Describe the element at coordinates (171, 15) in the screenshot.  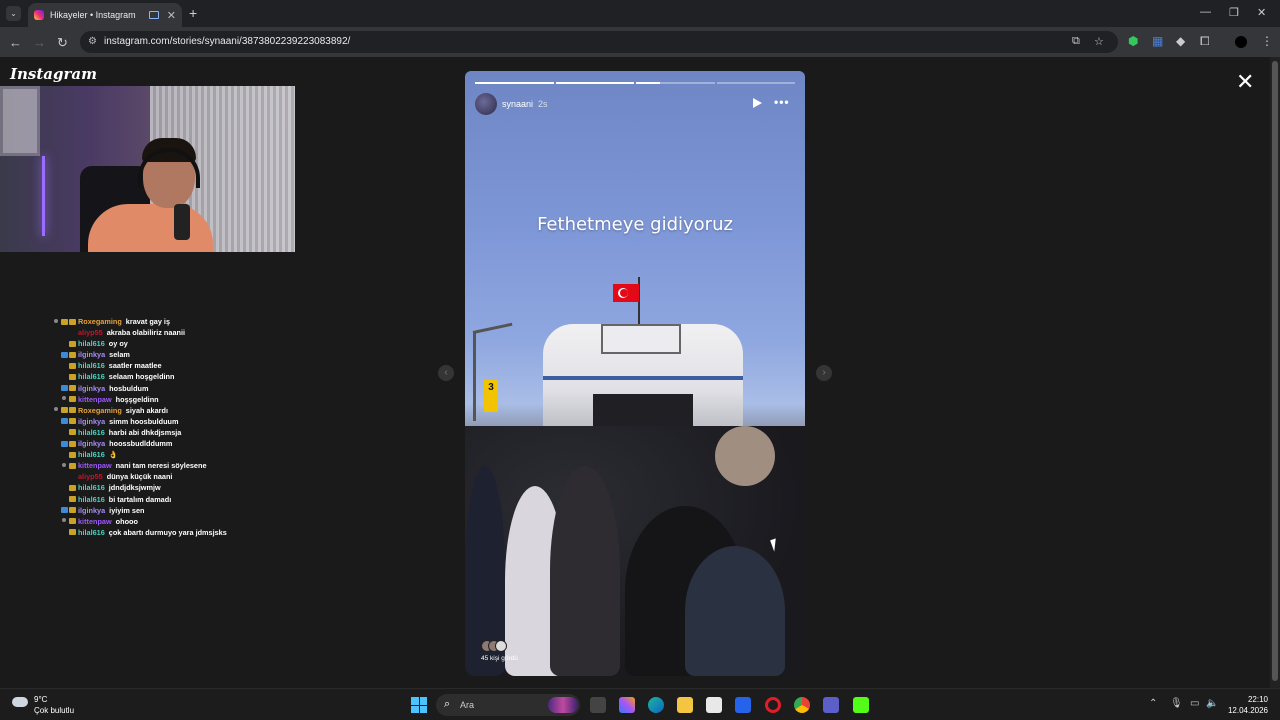
I see `tab-close-icon: ✕` at that location.